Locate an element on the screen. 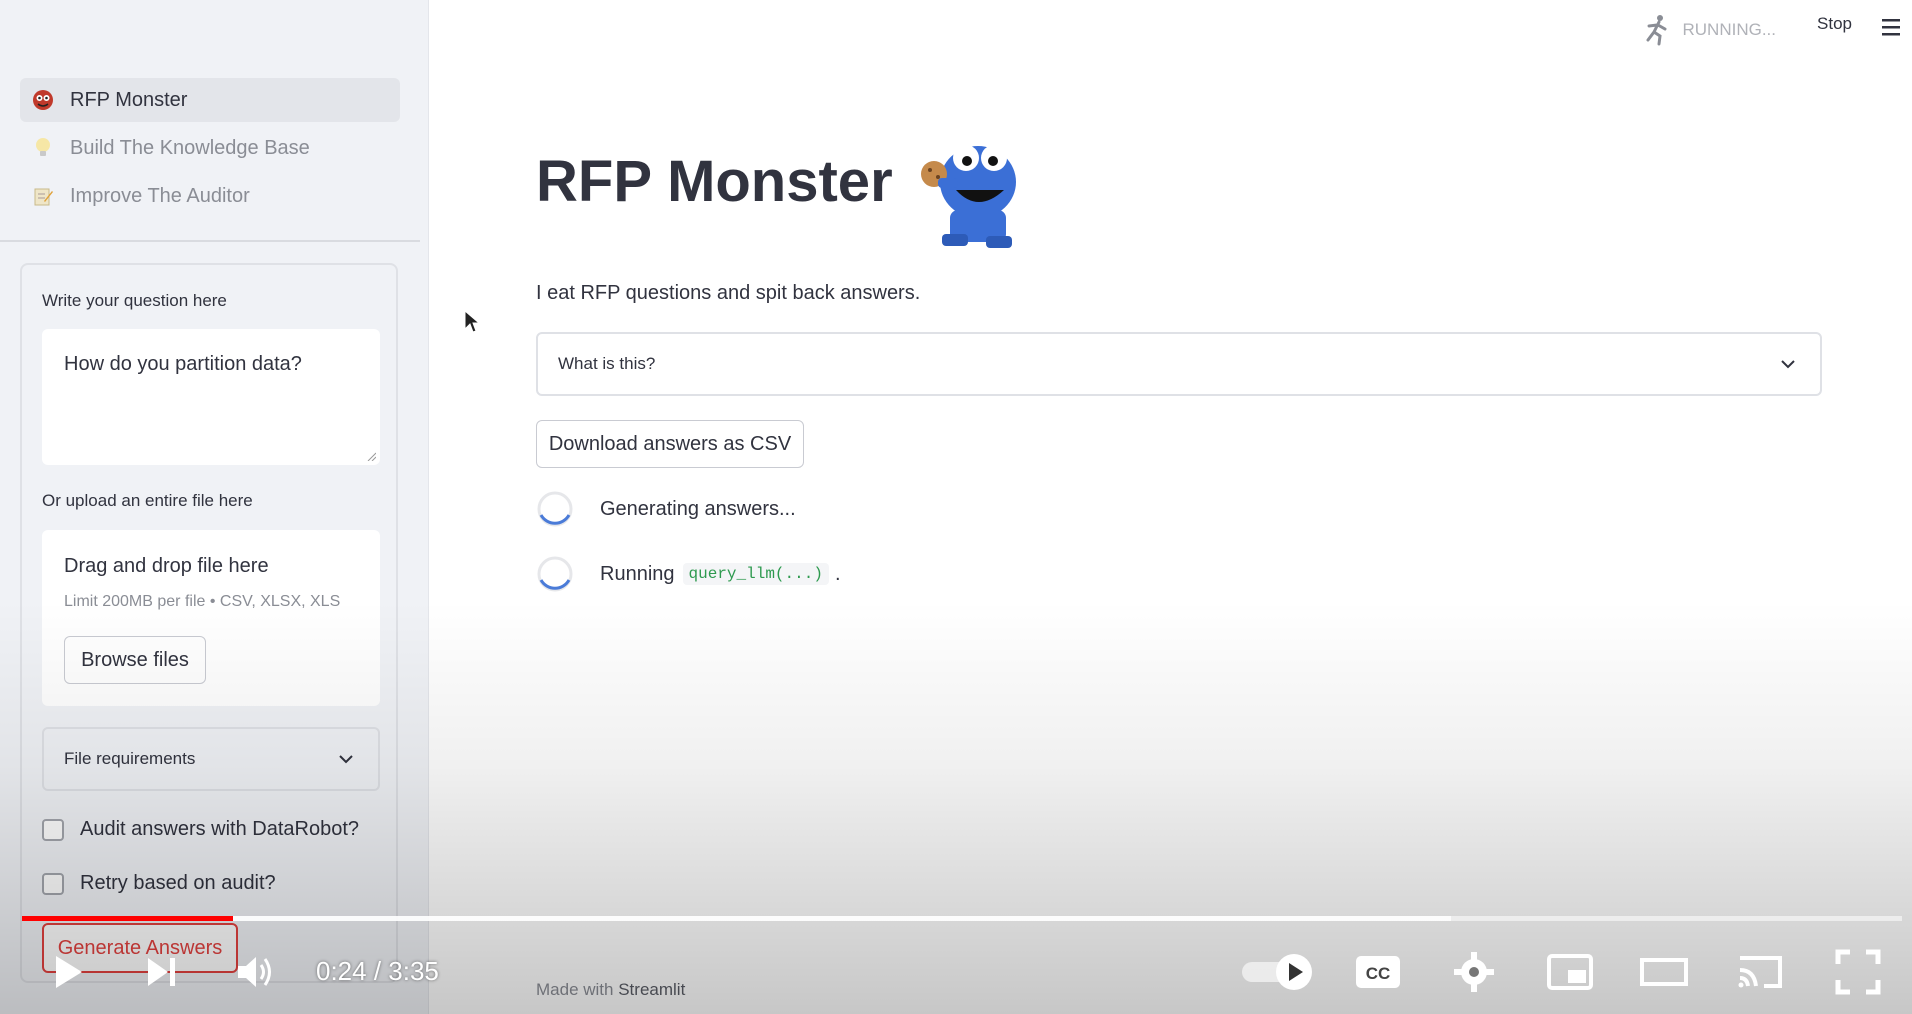 The image size is (1912, 1014). what-is-this-expander: What is this? is located at coordinates (1179, 364).